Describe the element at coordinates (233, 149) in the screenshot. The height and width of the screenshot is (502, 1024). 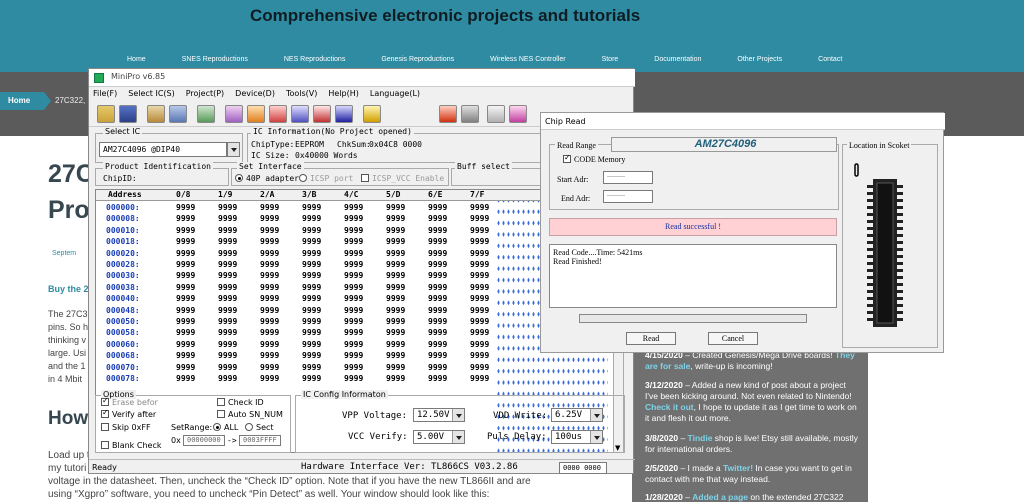
I see `select-ic-dropdown` at that location.